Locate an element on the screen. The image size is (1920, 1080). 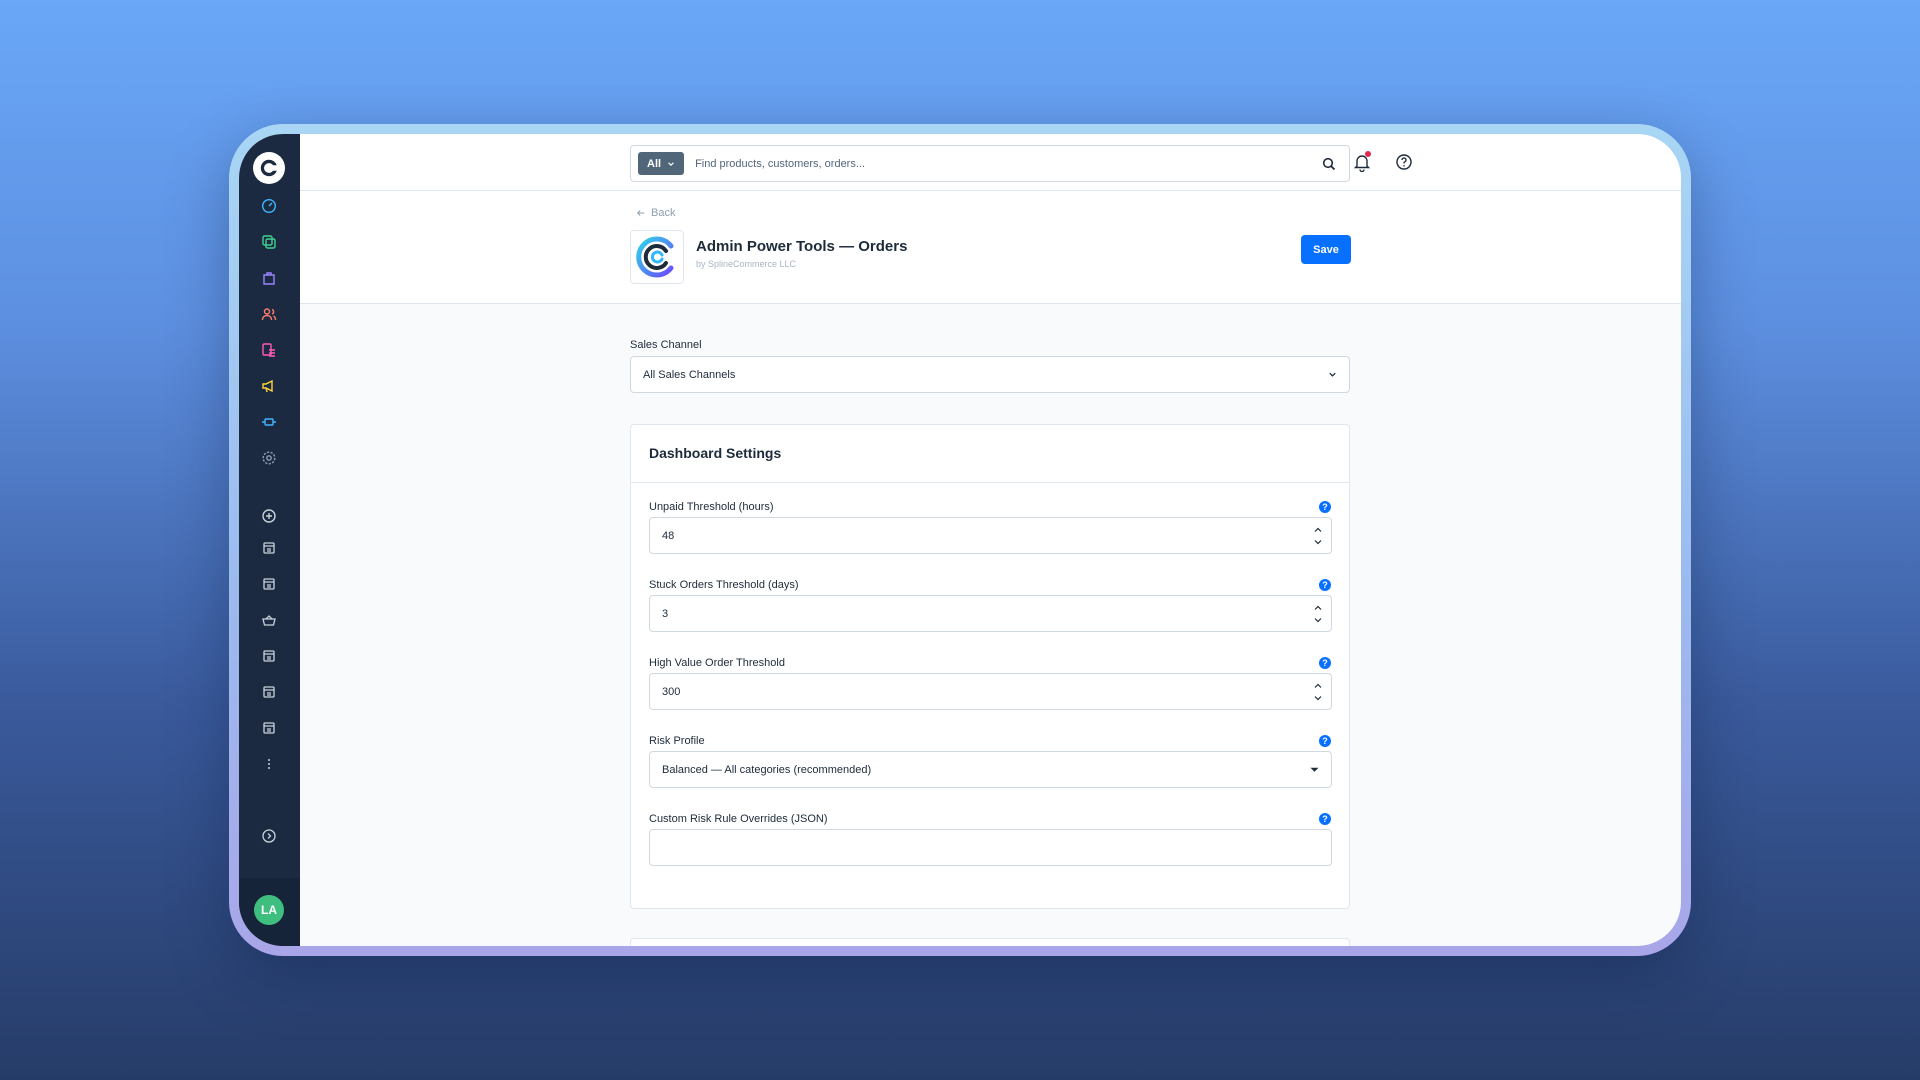
more-icon is located at coordinates (269, 764).